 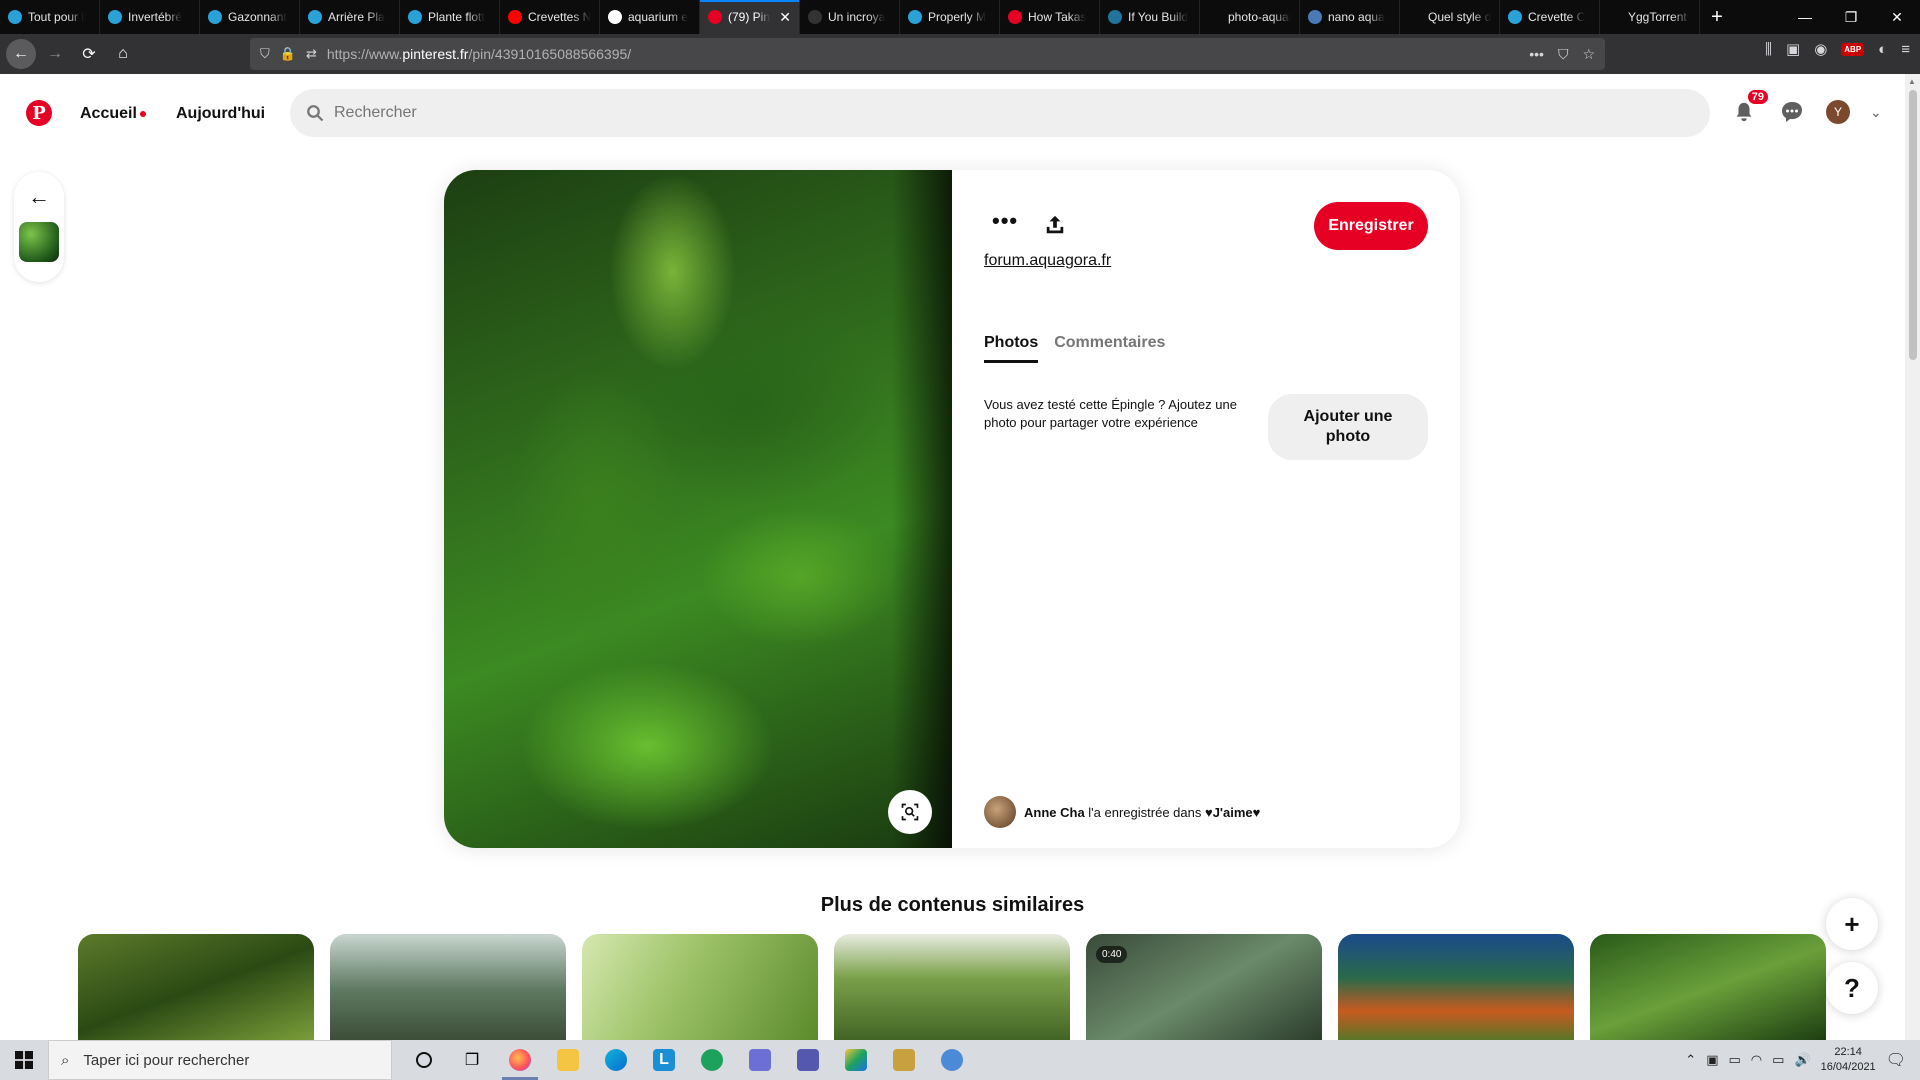 I want to click on close-window-icon: ✕, so click(x=1897, y=17).